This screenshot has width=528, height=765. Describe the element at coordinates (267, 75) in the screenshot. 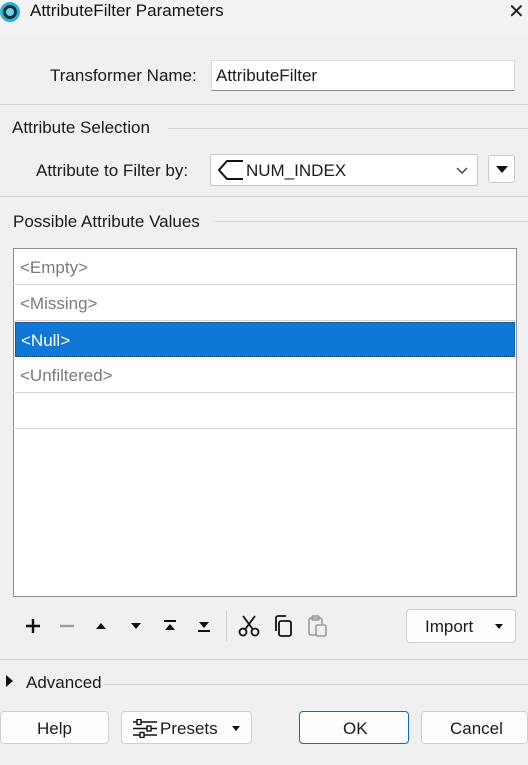

I see `transformer-name-value: AttributeFilter` at that location.